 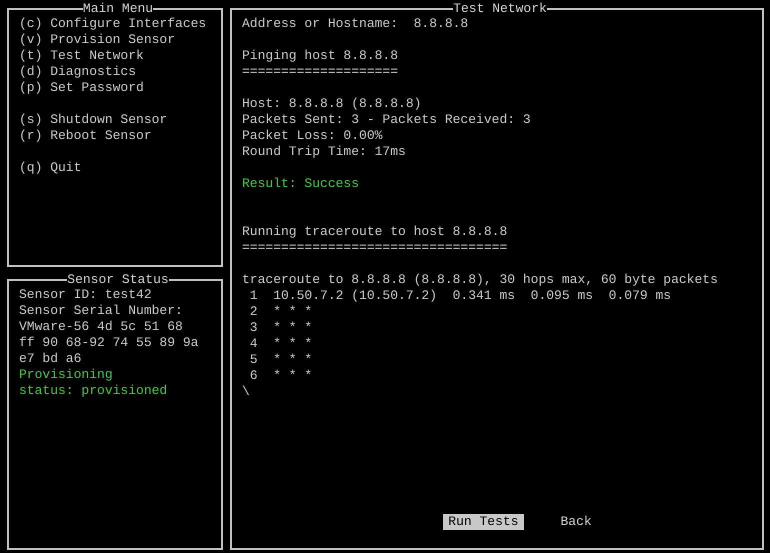 What do you see at coordinates (280, 328) in the screenshot?
I see `output-line: 3 * * *` at bounding box center [280, 328].